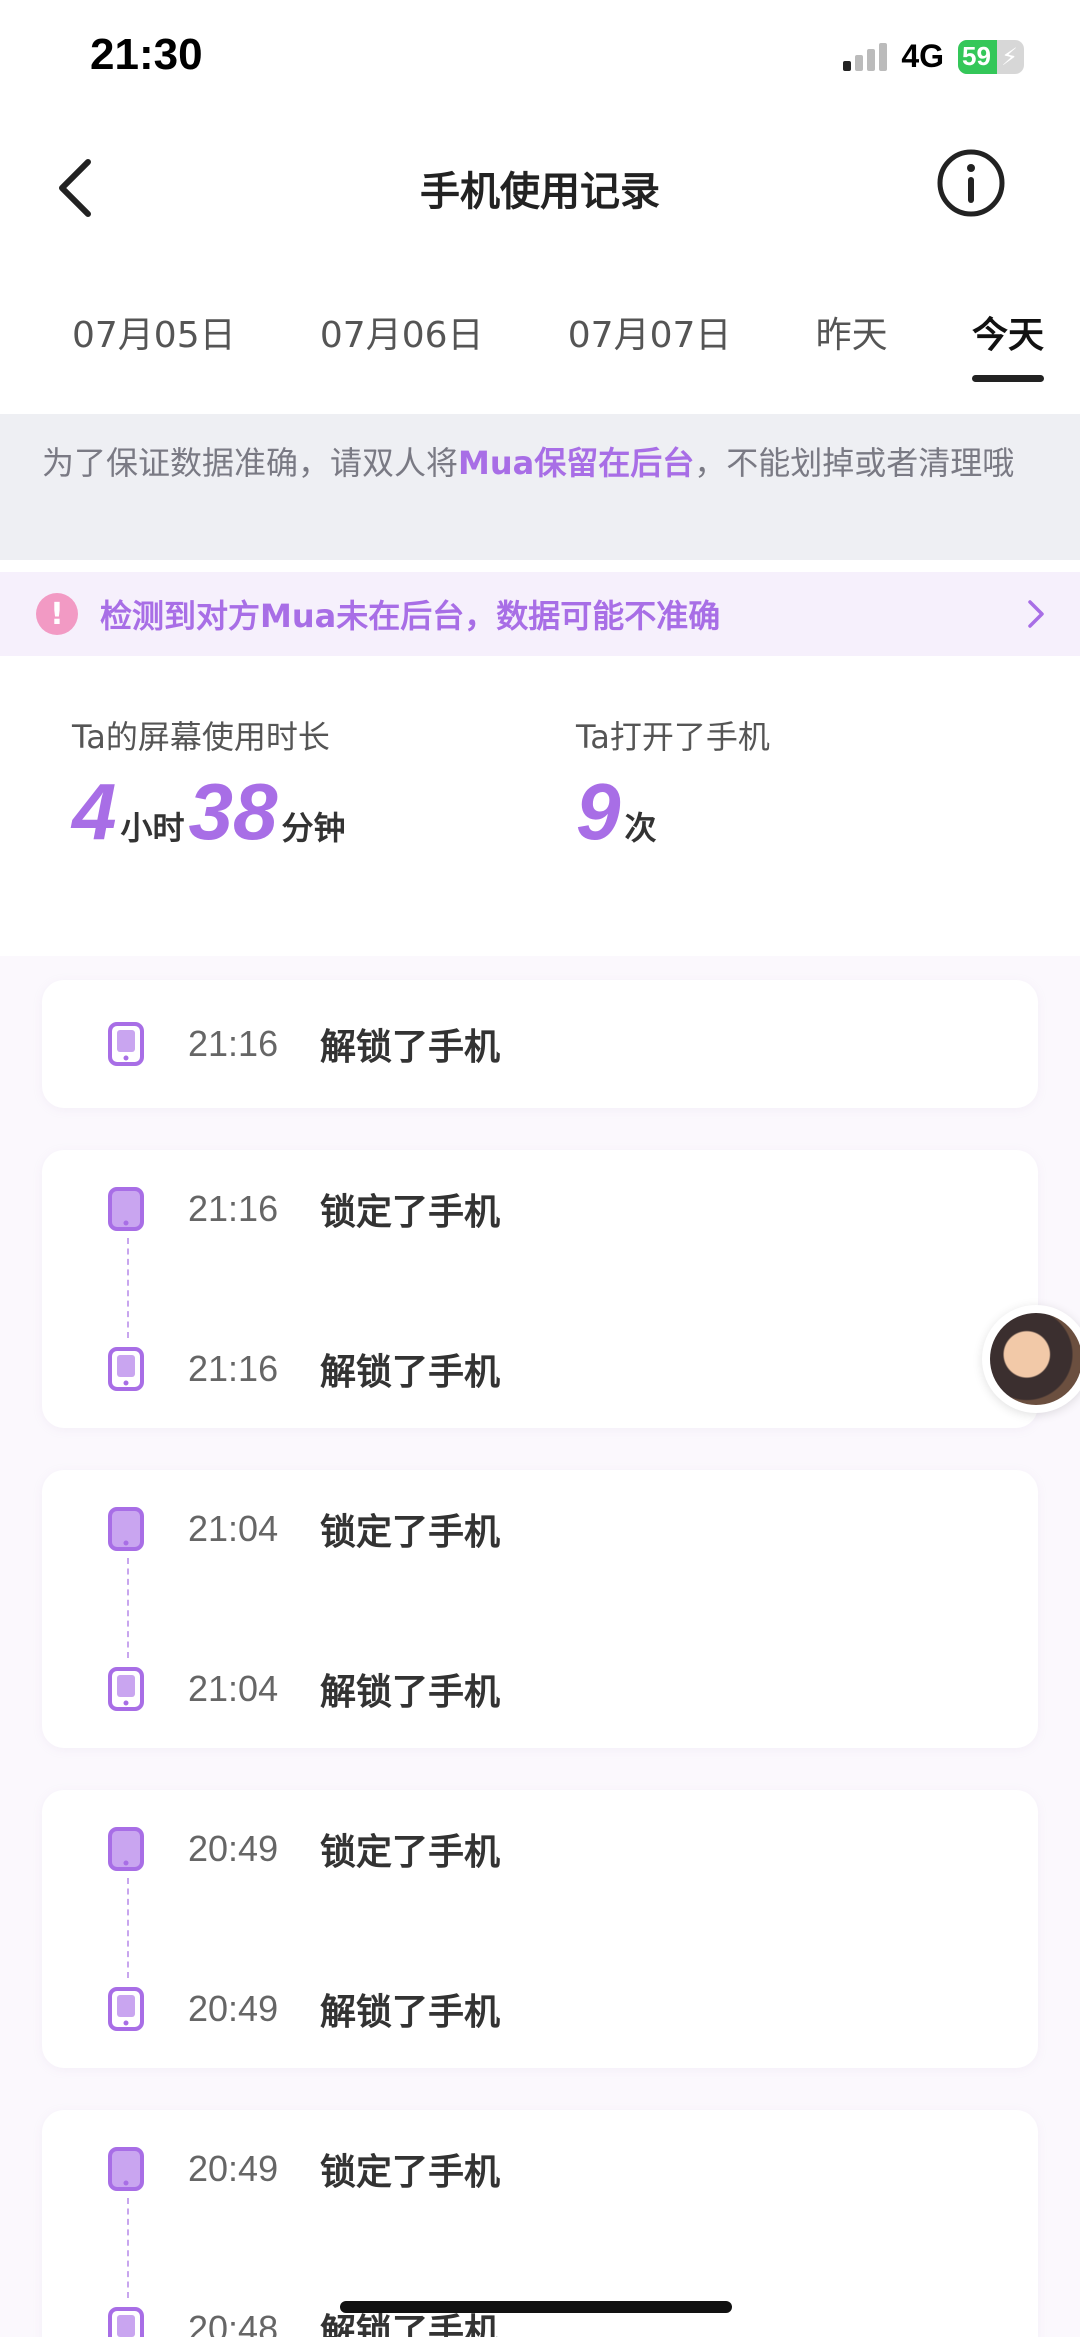  I want to click on minutes-unit: 分钟, so click(313, 828).